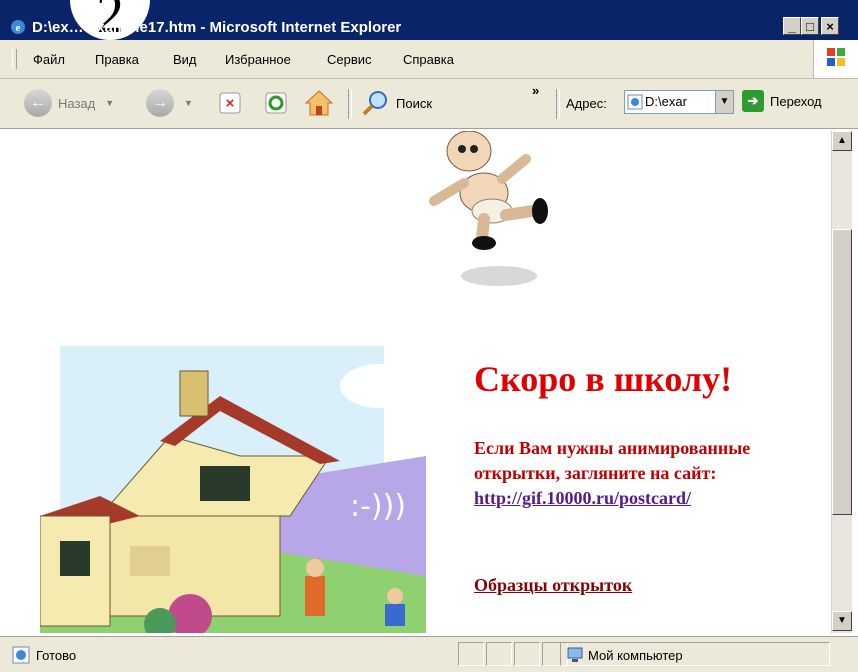 Image resolution: width=858 pixels, height=672 pixels. What do you see at coordinates (842, 141) in the screenshot?
I see `scroll-up-icon: ▲` at bounding box center [842, 141].